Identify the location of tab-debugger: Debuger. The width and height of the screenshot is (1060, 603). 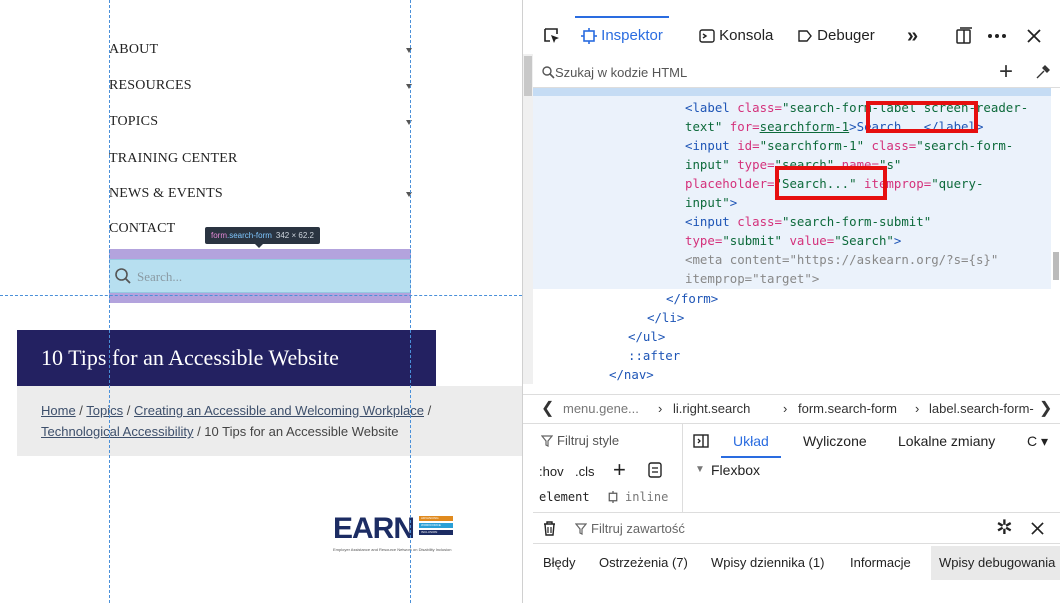
(836, 36).